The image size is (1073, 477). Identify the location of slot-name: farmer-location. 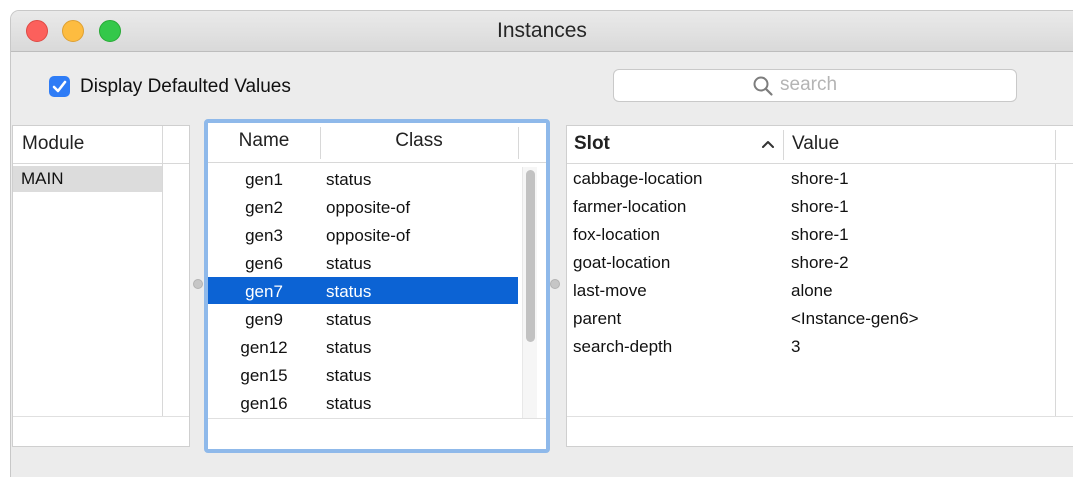
(630, 206).